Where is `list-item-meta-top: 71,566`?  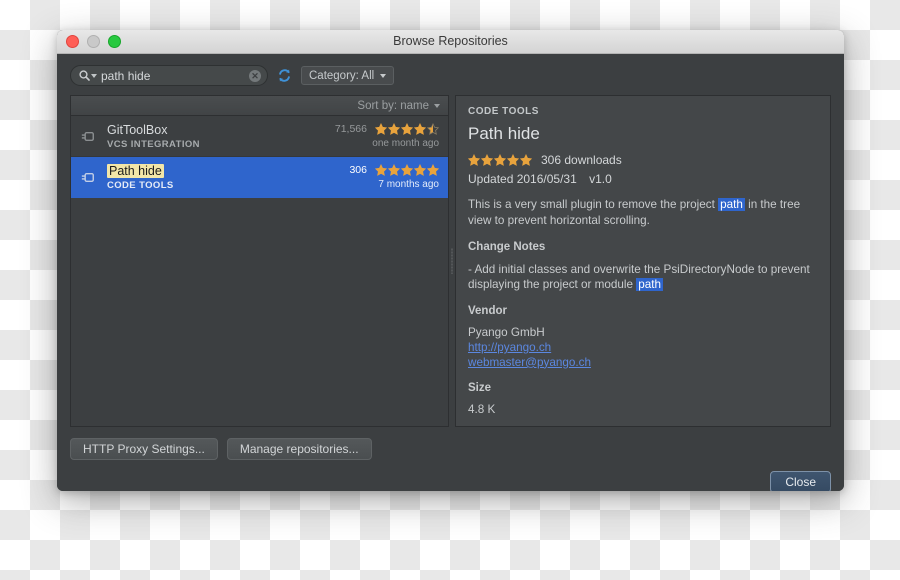 list-item-meta-top: 71,566 is located at coordinates (387, 129).